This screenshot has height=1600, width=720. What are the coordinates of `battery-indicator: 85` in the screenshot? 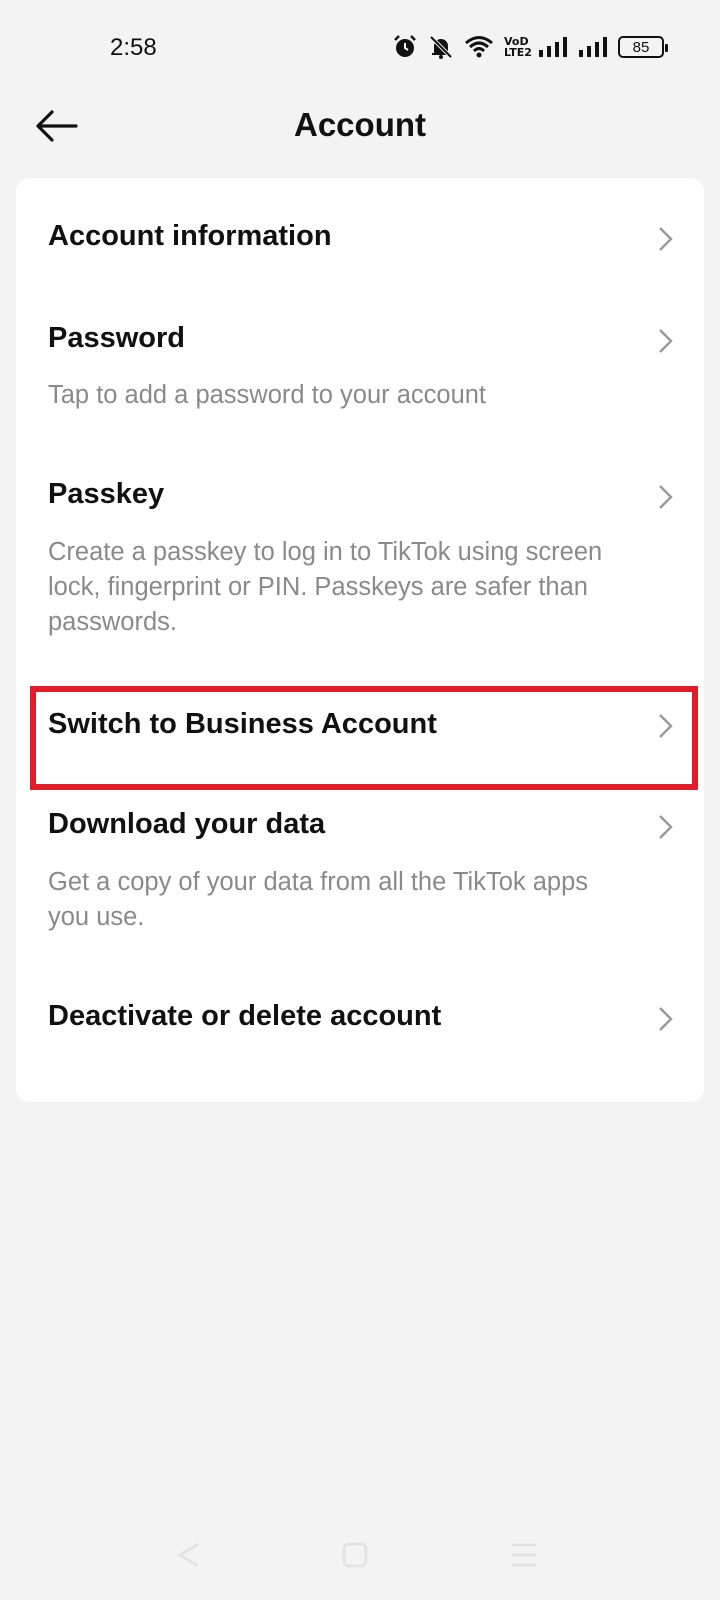 It's located at (643, 47).